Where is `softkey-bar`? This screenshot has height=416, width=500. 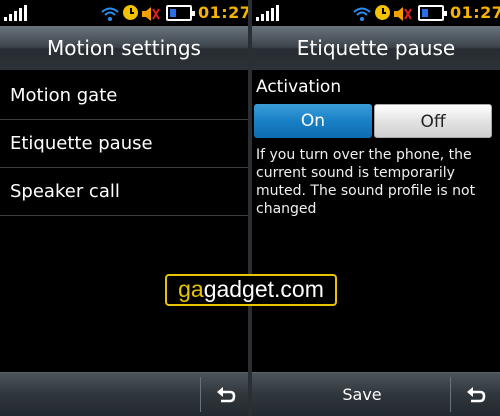
softkey-bar is located at coordinates (124, 394).